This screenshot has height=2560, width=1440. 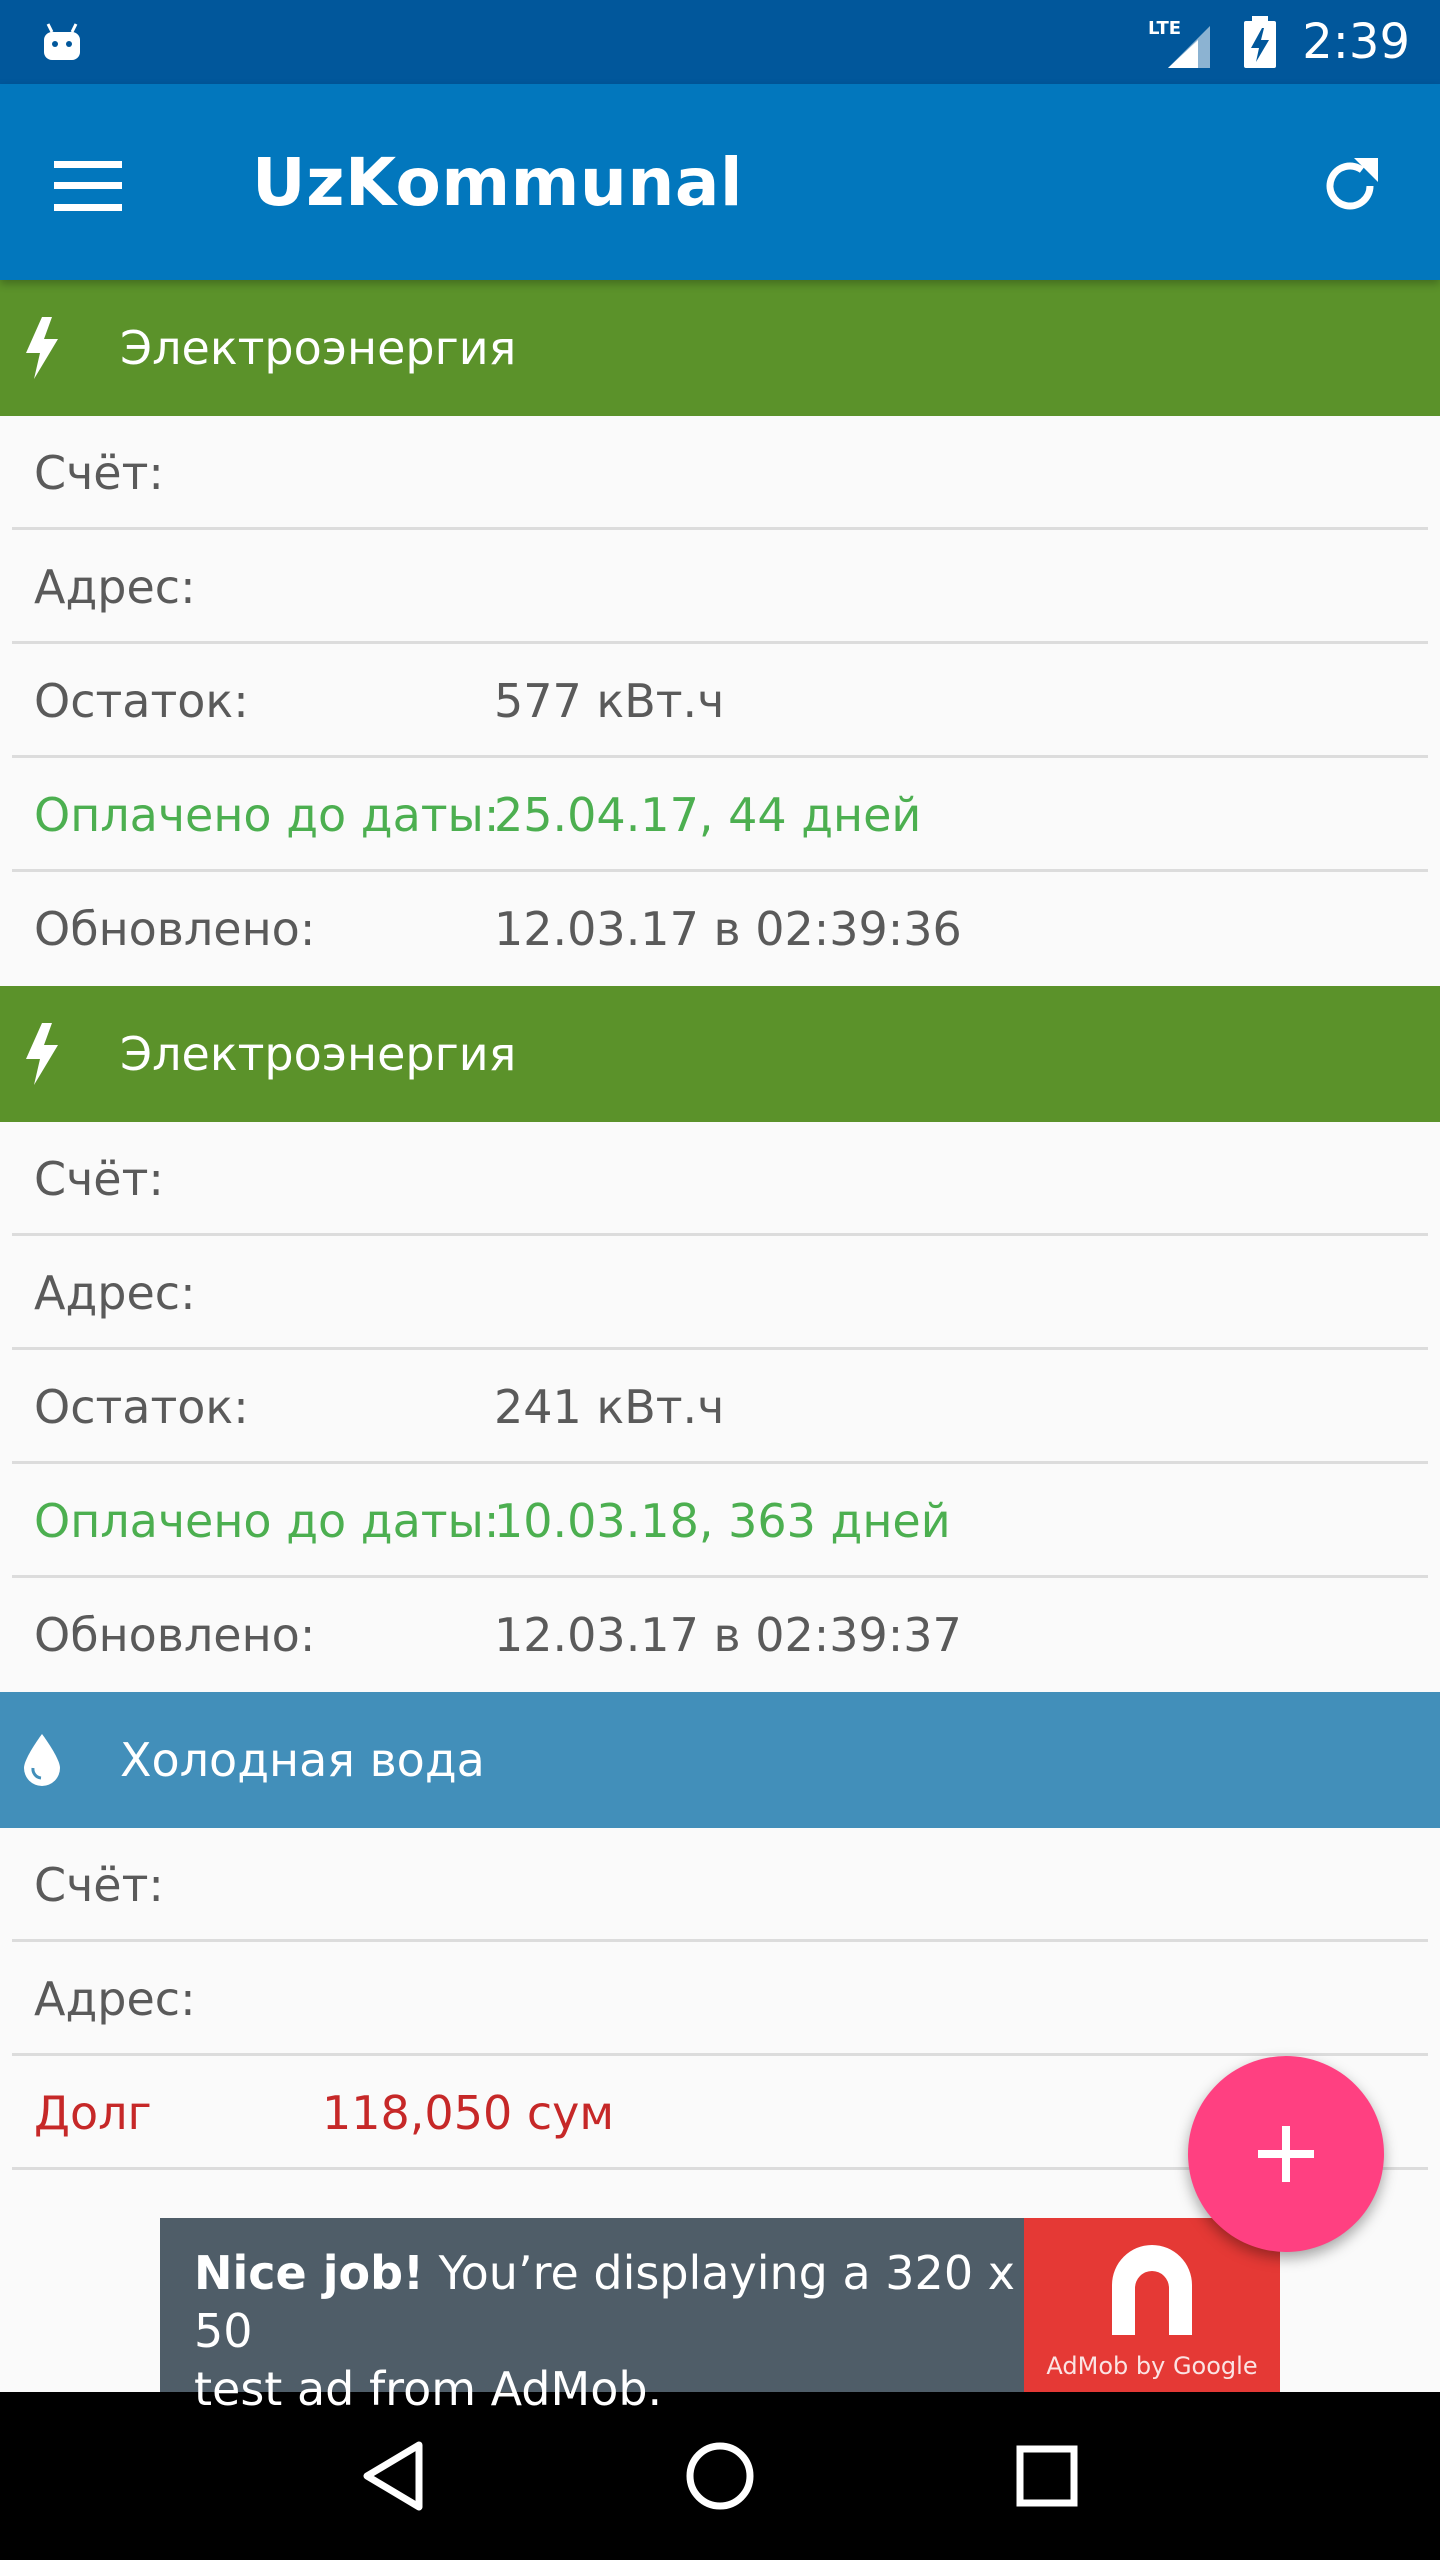 I want to click on paid-until-value: 25.04.17, 44 дней, so click(x=708, y=815).